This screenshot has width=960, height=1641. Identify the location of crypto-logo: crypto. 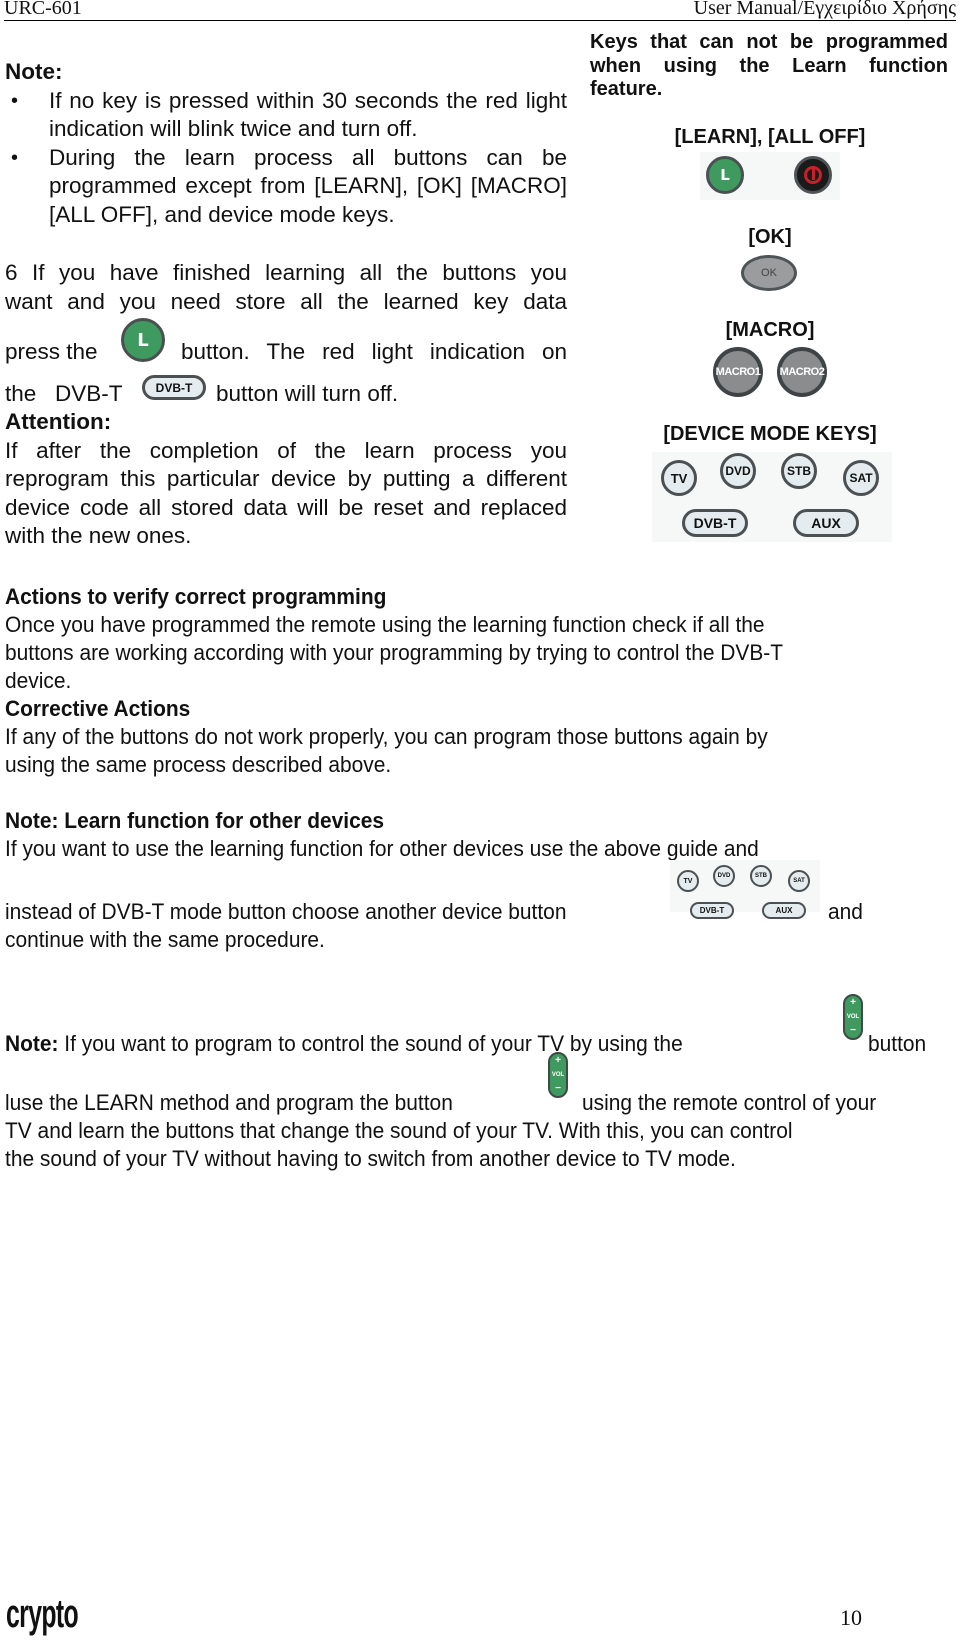
(42, 1614).